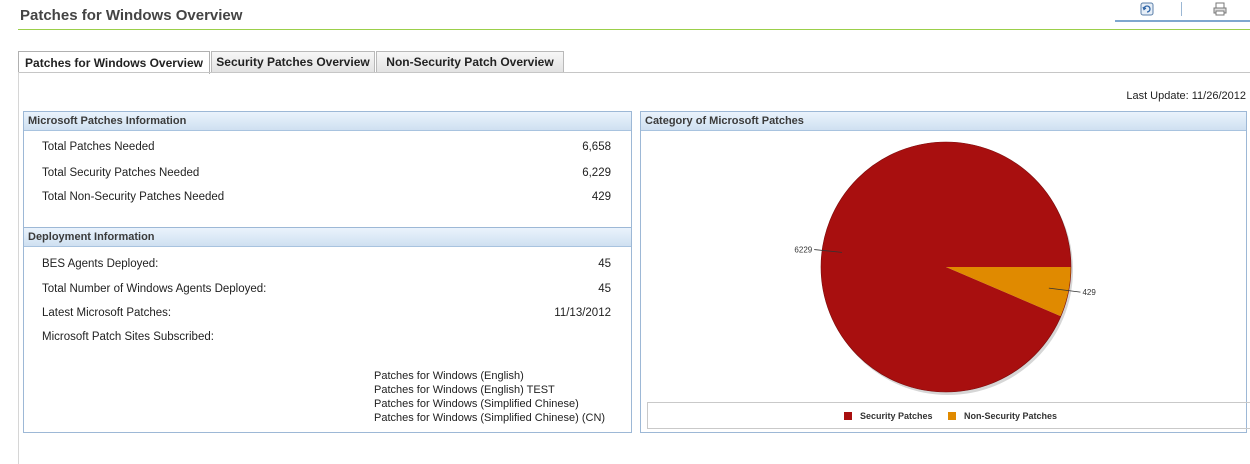 This screenshot has height=464, width=1250. Describe the element at coordinates (596, 147) in the screenshot. I see `total-patches-value: 6,658` at that location.